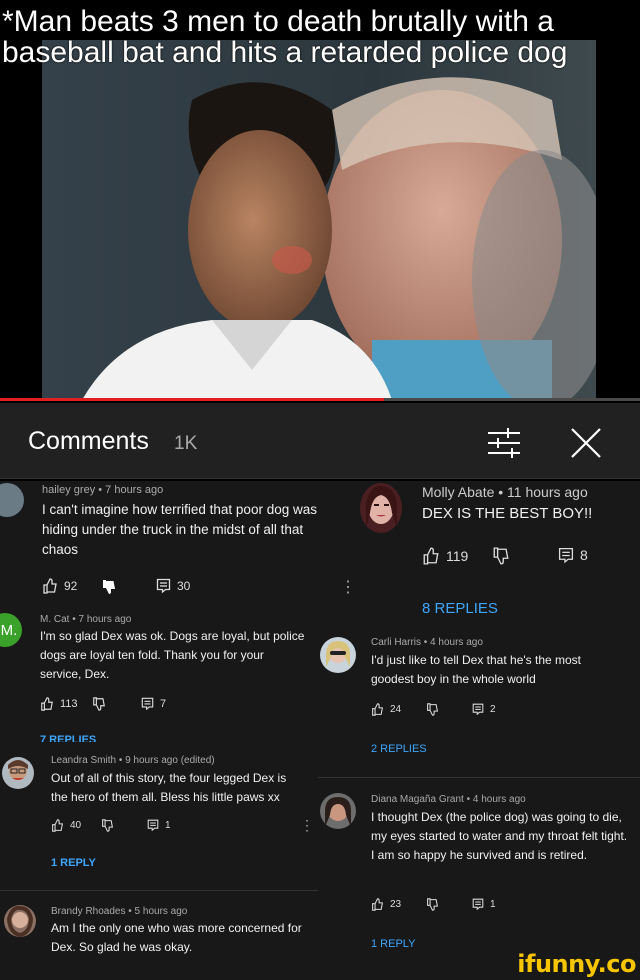 Image resolution: width=640 pixels, height=980 pixels. What do you see at coordinates (186, 443) in the screenshot?
I see `comments-count: 1K` at bounding box center [186, 443].